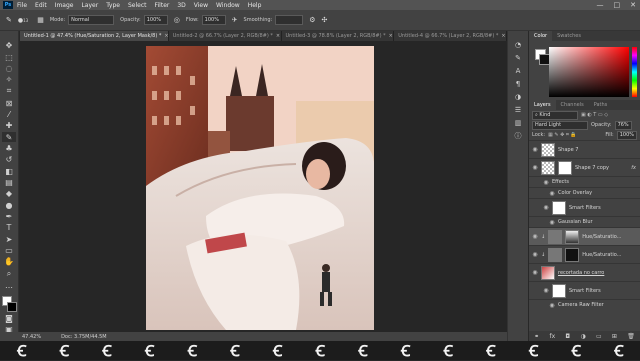 This screenshot has height=361, width=640. I want to click on history-icon: ◔, so click(518, 44).